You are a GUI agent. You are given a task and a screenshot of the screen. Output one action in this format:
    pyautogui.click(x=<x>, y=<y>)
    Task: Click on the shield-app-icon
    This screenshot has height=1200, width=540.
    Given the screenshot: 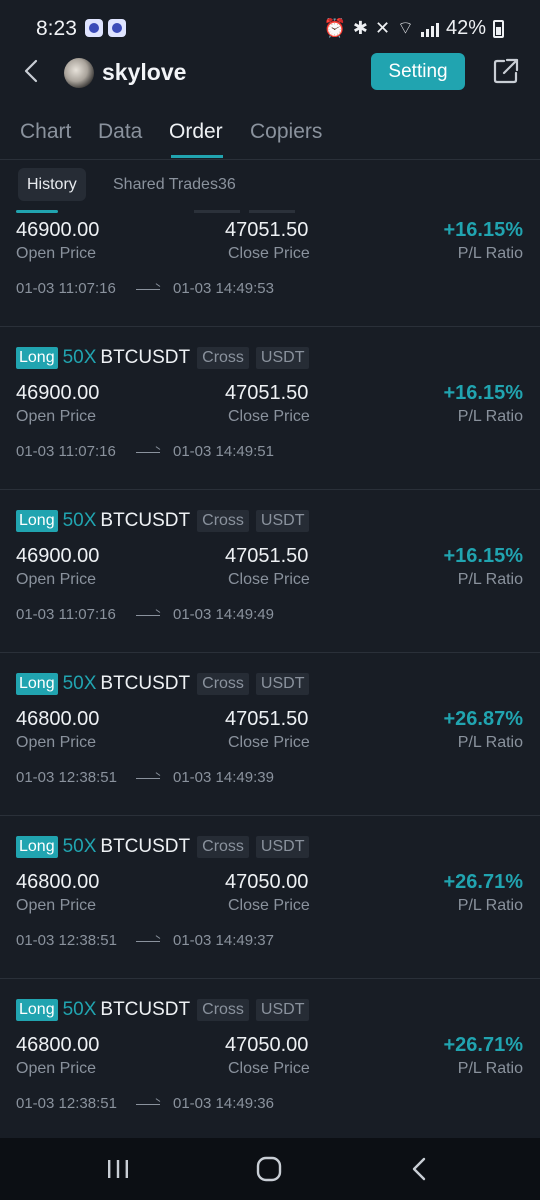 What is the action you would take?
    pyautogui.click(x=117, y=28)
    